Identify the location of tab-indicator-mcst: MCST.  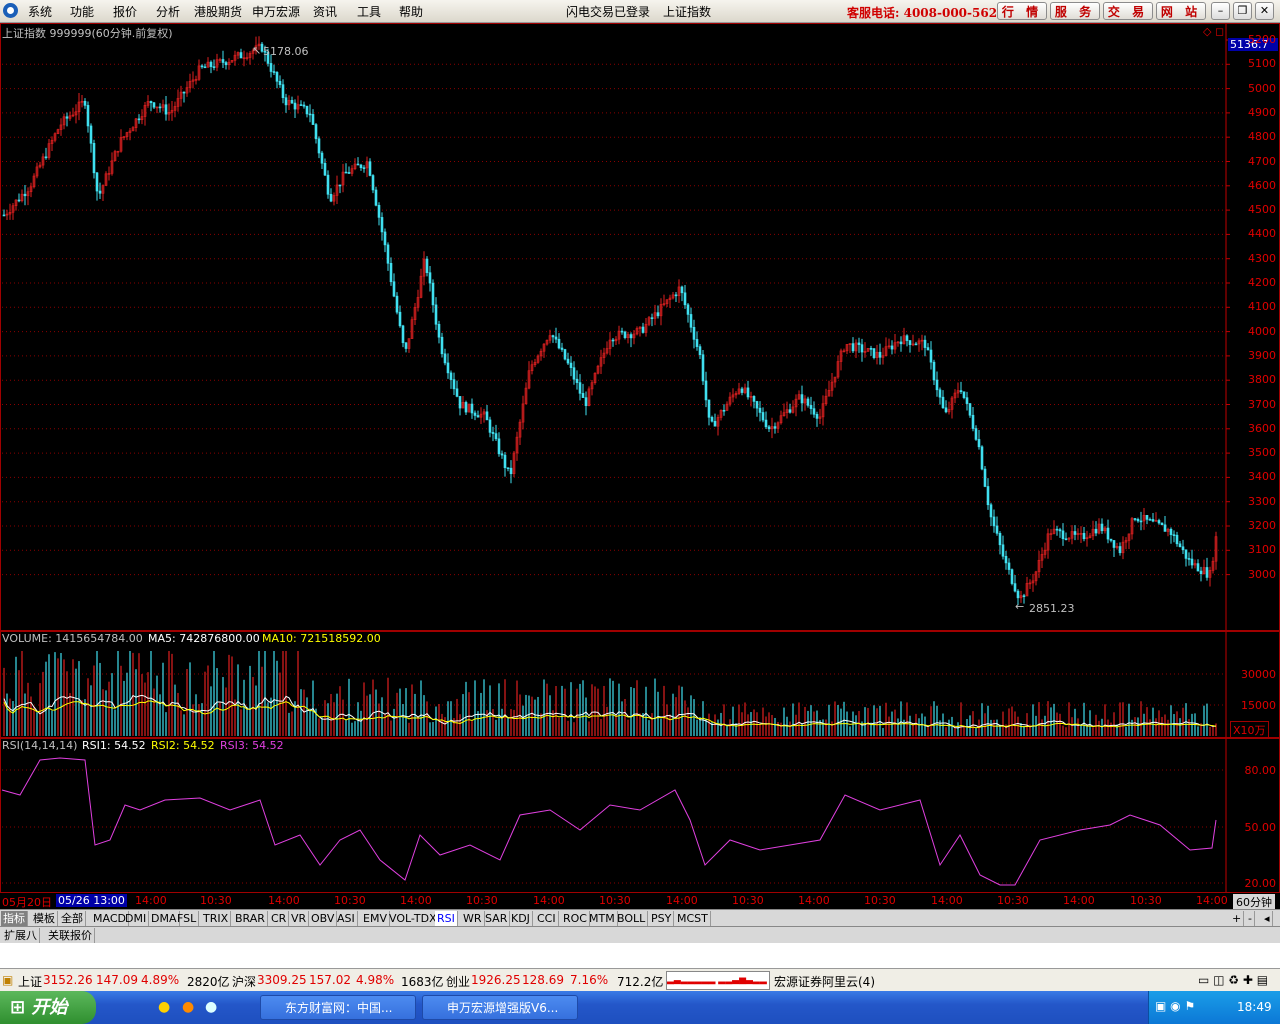
(693, 918).